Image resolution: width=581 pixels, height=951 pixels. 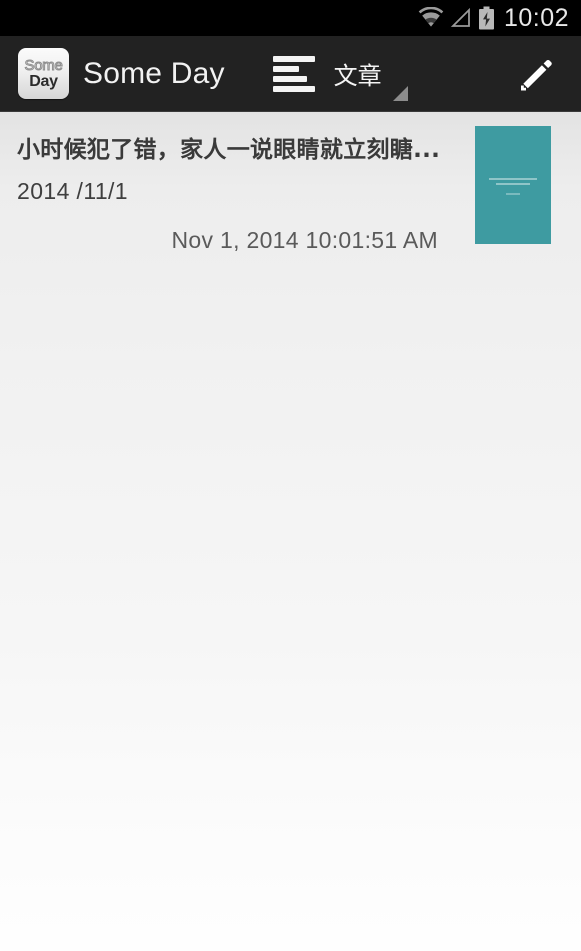 I want to click on pencil-edit-icon, so click(x=536, y=74).